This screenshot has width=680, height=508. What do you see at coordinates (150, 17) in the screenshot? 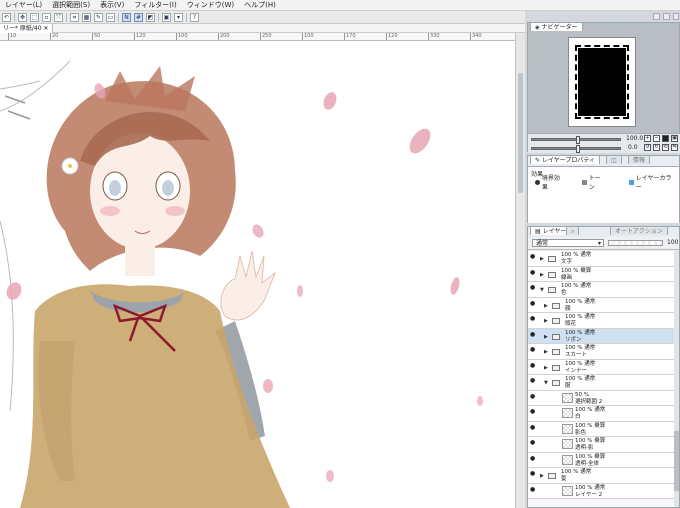
I see `snap-special-icon: ◩` at bounding box center [150, 17].